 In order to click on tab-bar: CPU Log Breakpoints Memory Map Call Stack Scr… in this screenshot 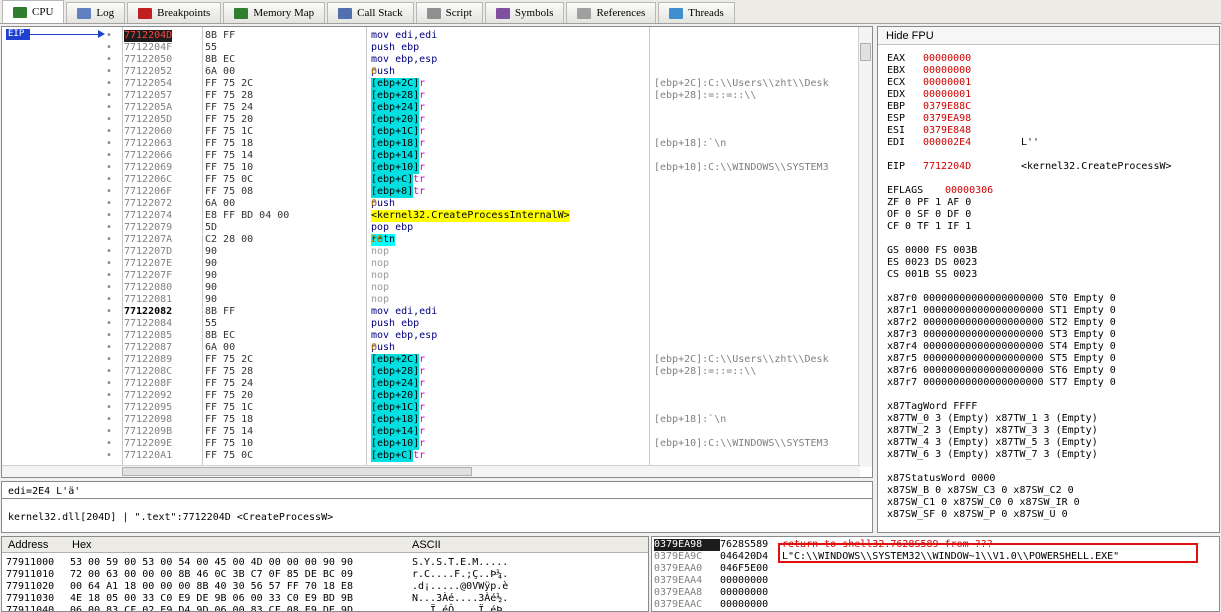, I will do `click(610, 12)`.